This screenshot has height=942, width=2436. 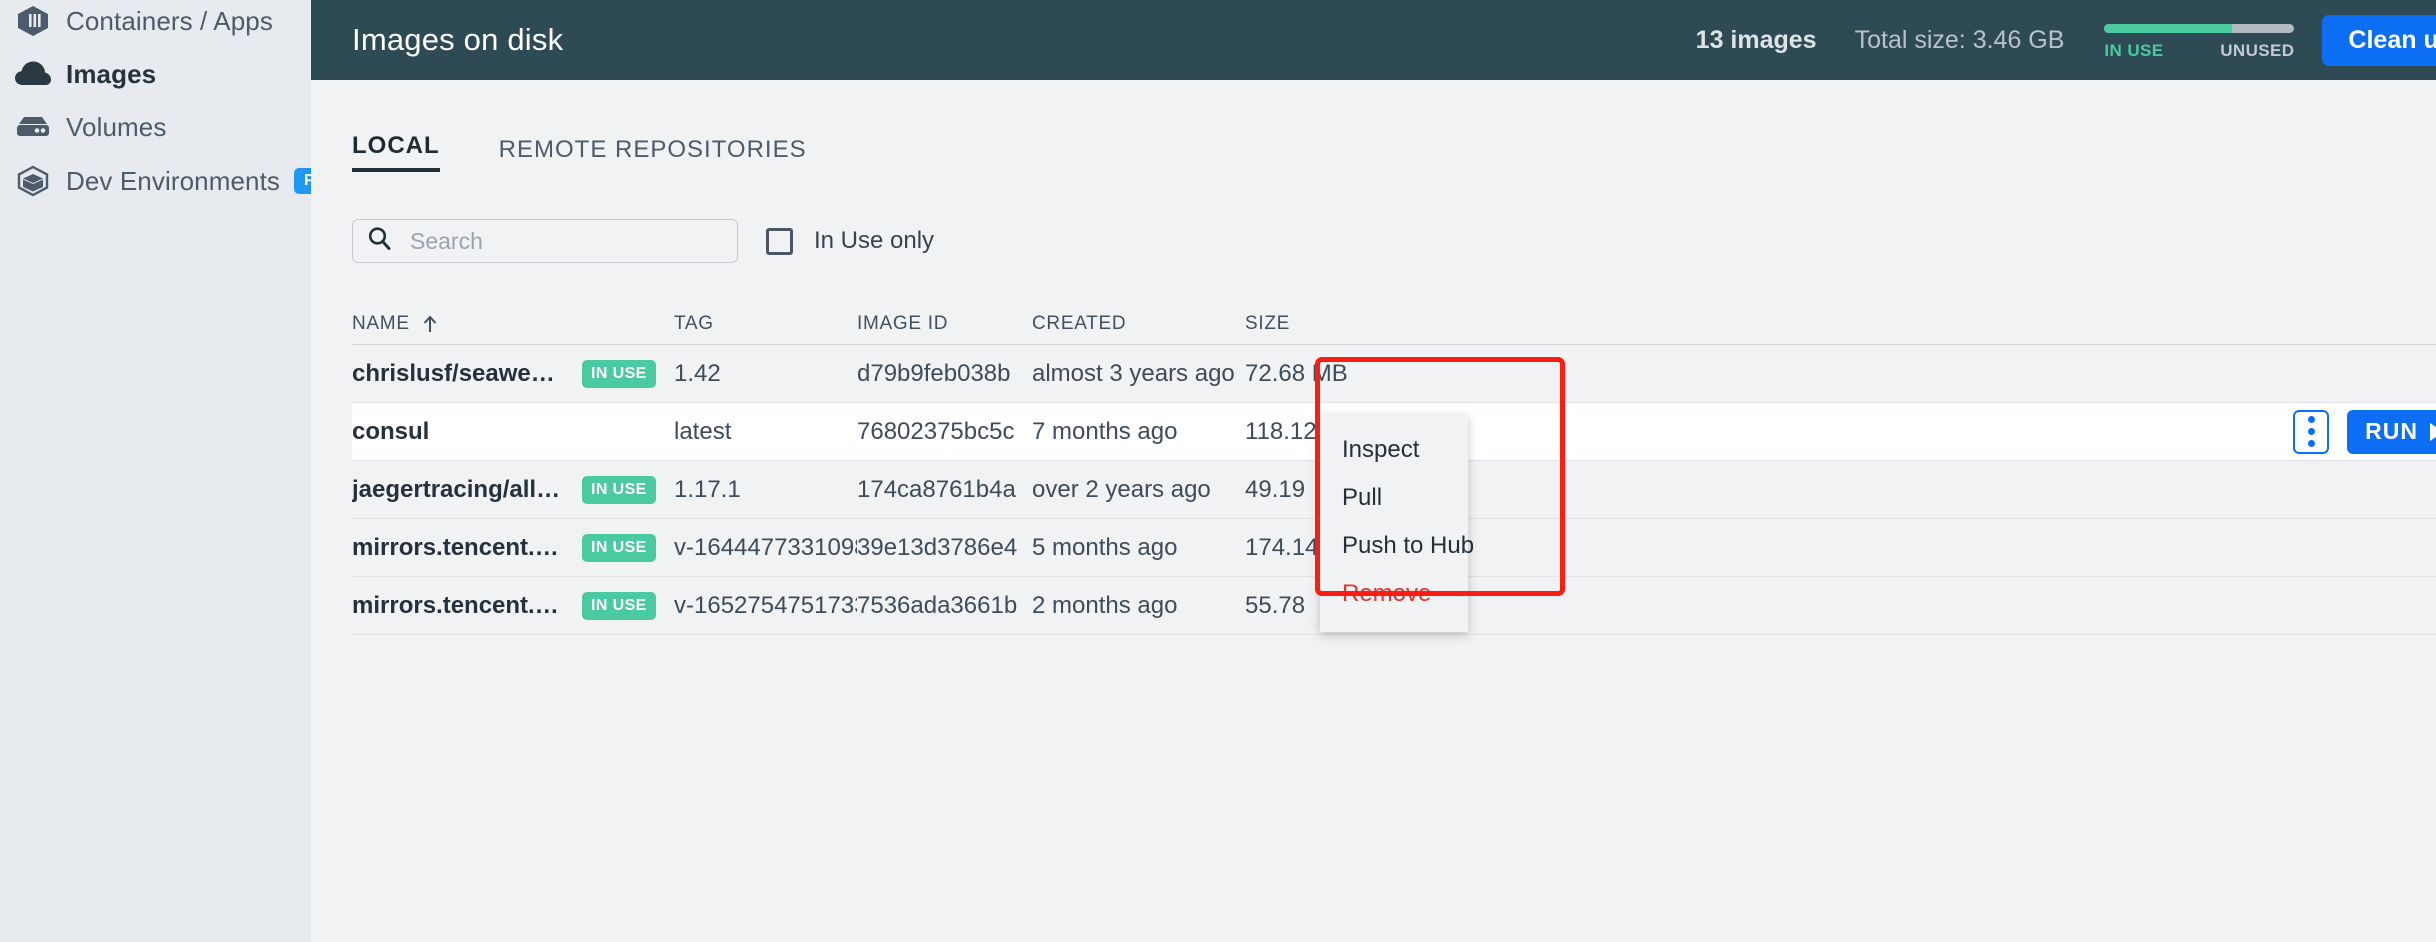 What do you see at coordinates (1296, 373) in the screenshot?
I see `cell-size: 72.68 MB` at bounding box center [1296, 373].